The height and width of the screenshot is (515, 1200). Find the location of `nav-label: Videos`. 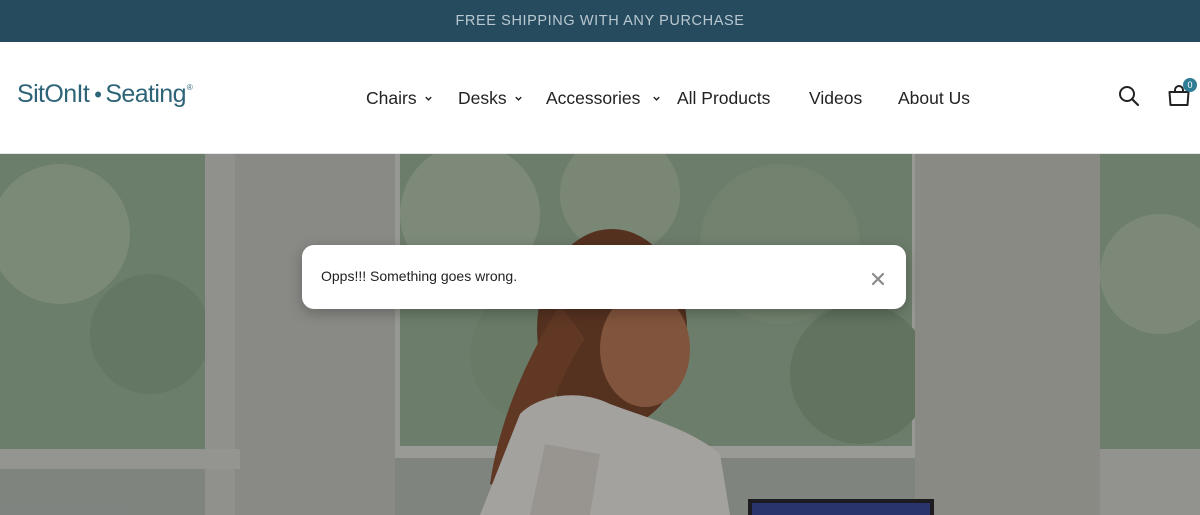

nav-label: Videos is located at coordinates (836, 97).